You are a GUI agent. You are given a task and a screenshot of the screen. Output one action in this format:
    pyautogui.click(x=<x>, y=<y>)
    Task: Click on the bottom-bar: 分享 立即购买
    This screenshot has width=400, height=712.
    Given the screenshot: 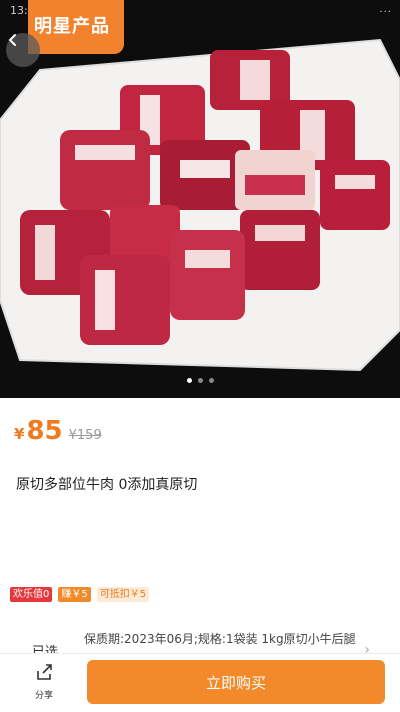 What is the action you would take?
    pyautogui.click(x=200, y=682)
    